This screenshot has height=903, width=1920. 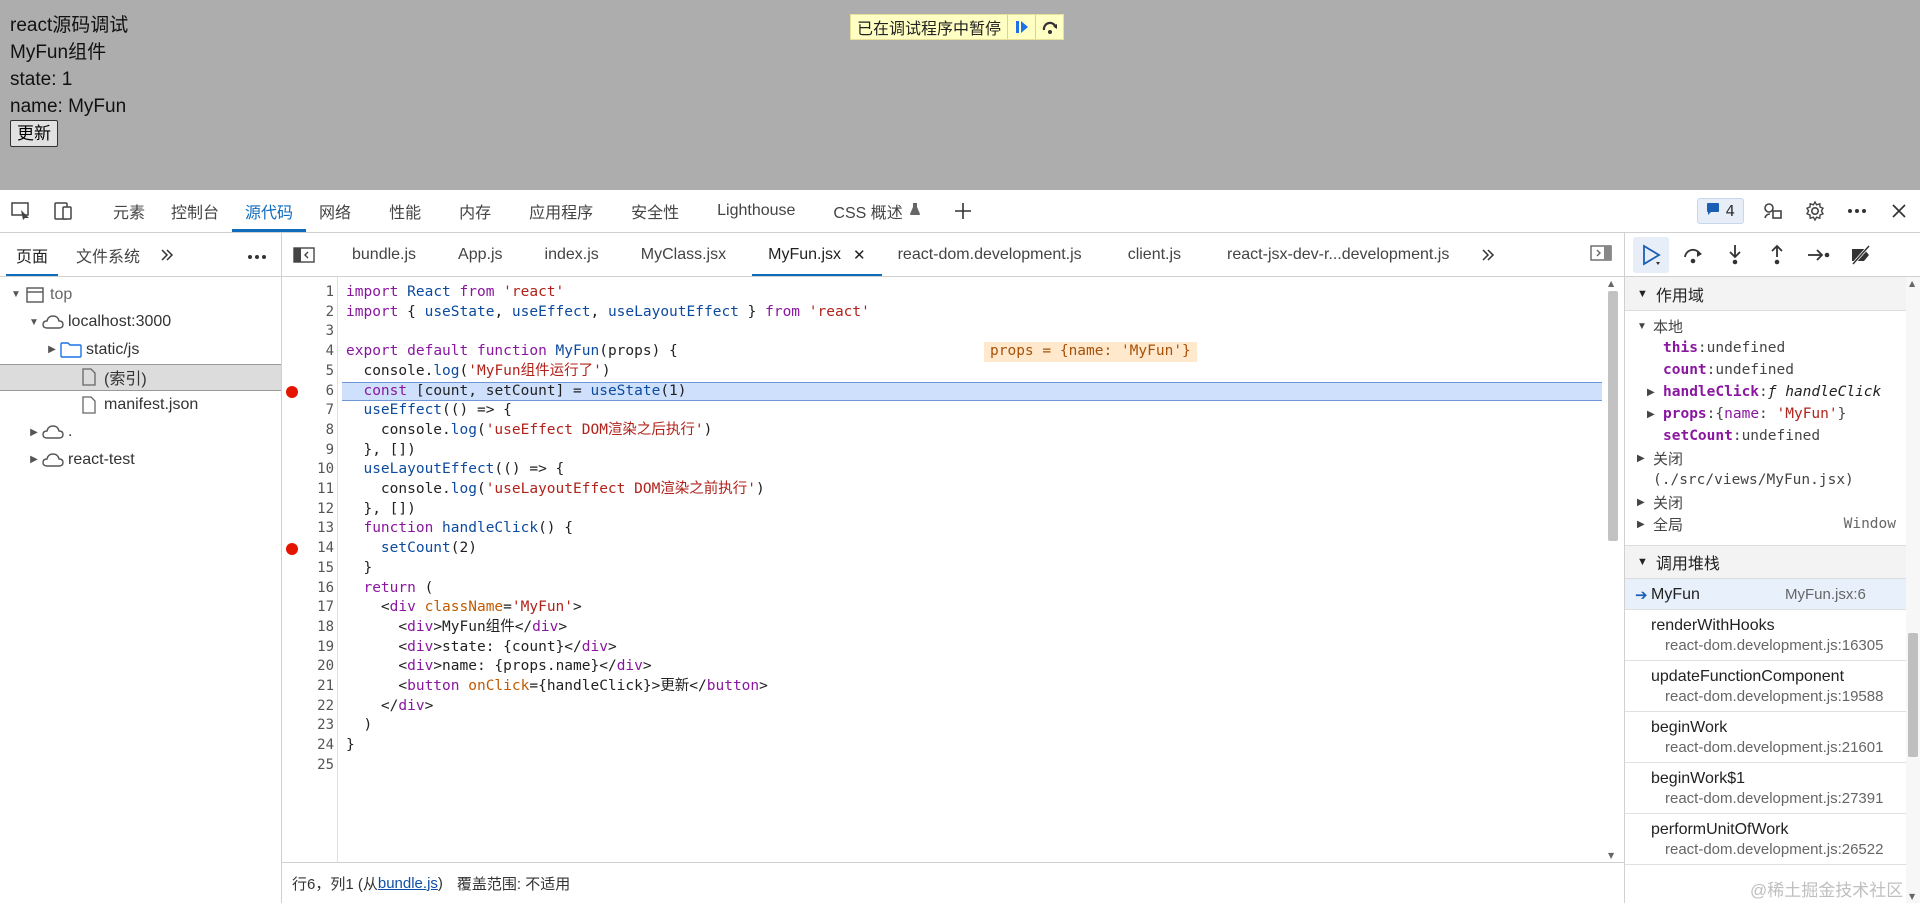 What do you see at coordinates (942, 549) in the screenshot?
I see `code-line: 14 setCount(2)` at bounding box center [942, 549].